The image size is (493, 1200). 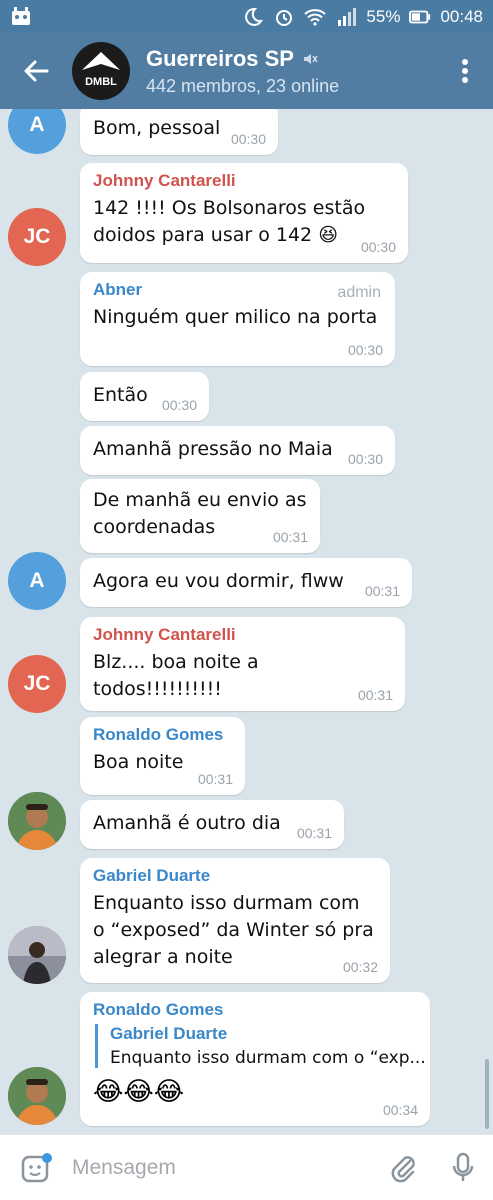 I want to click on back-button, so click(x=36, y=71).